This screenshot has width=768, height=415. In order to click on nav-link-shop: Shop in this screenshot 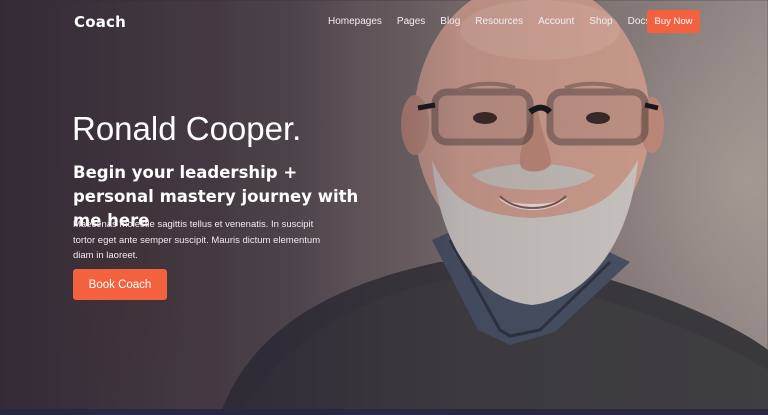, I will do `click(600, 21)`.